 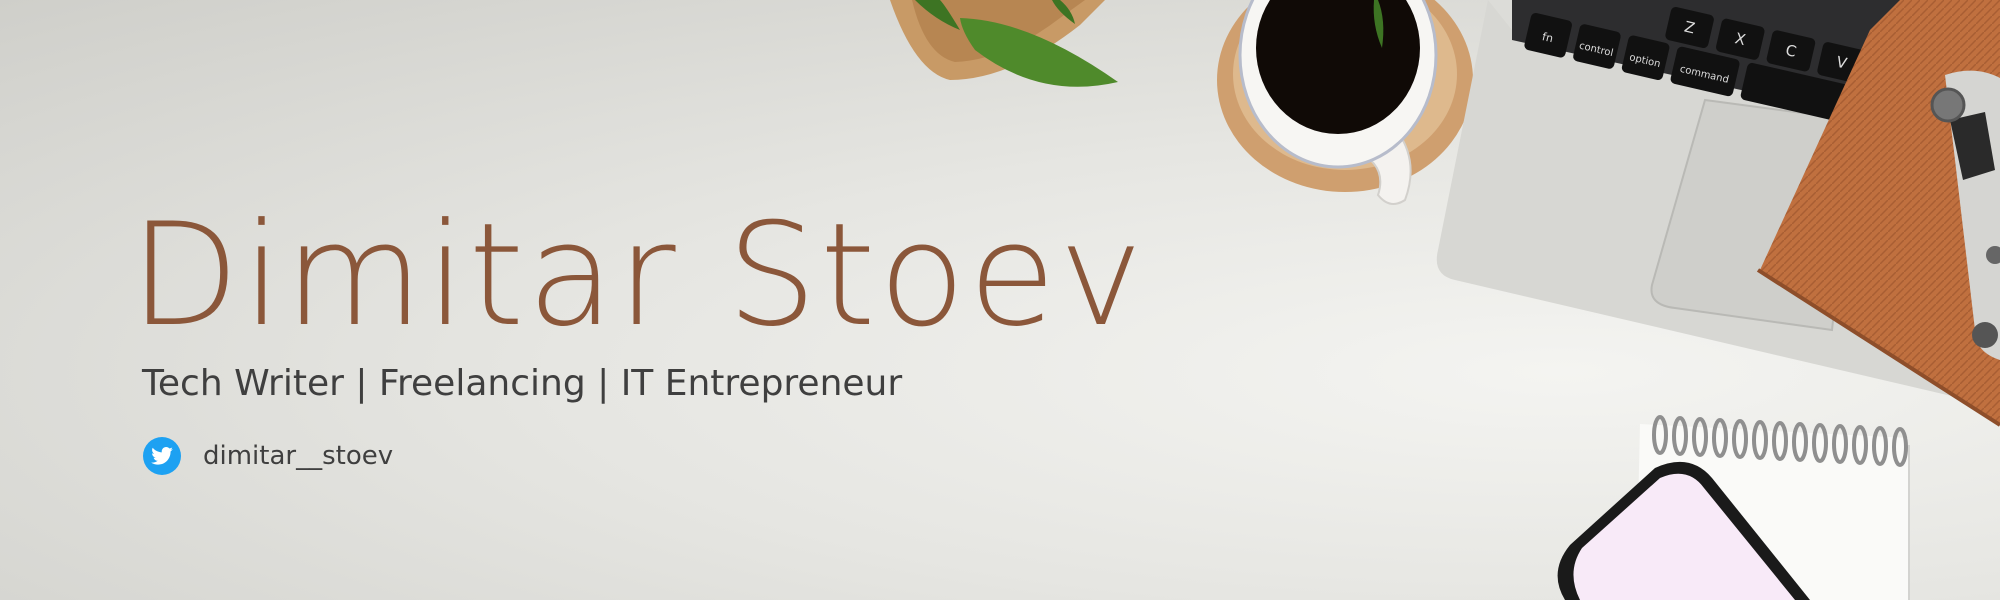 I want to click on twitter-icon, so click(x=162, y=456).